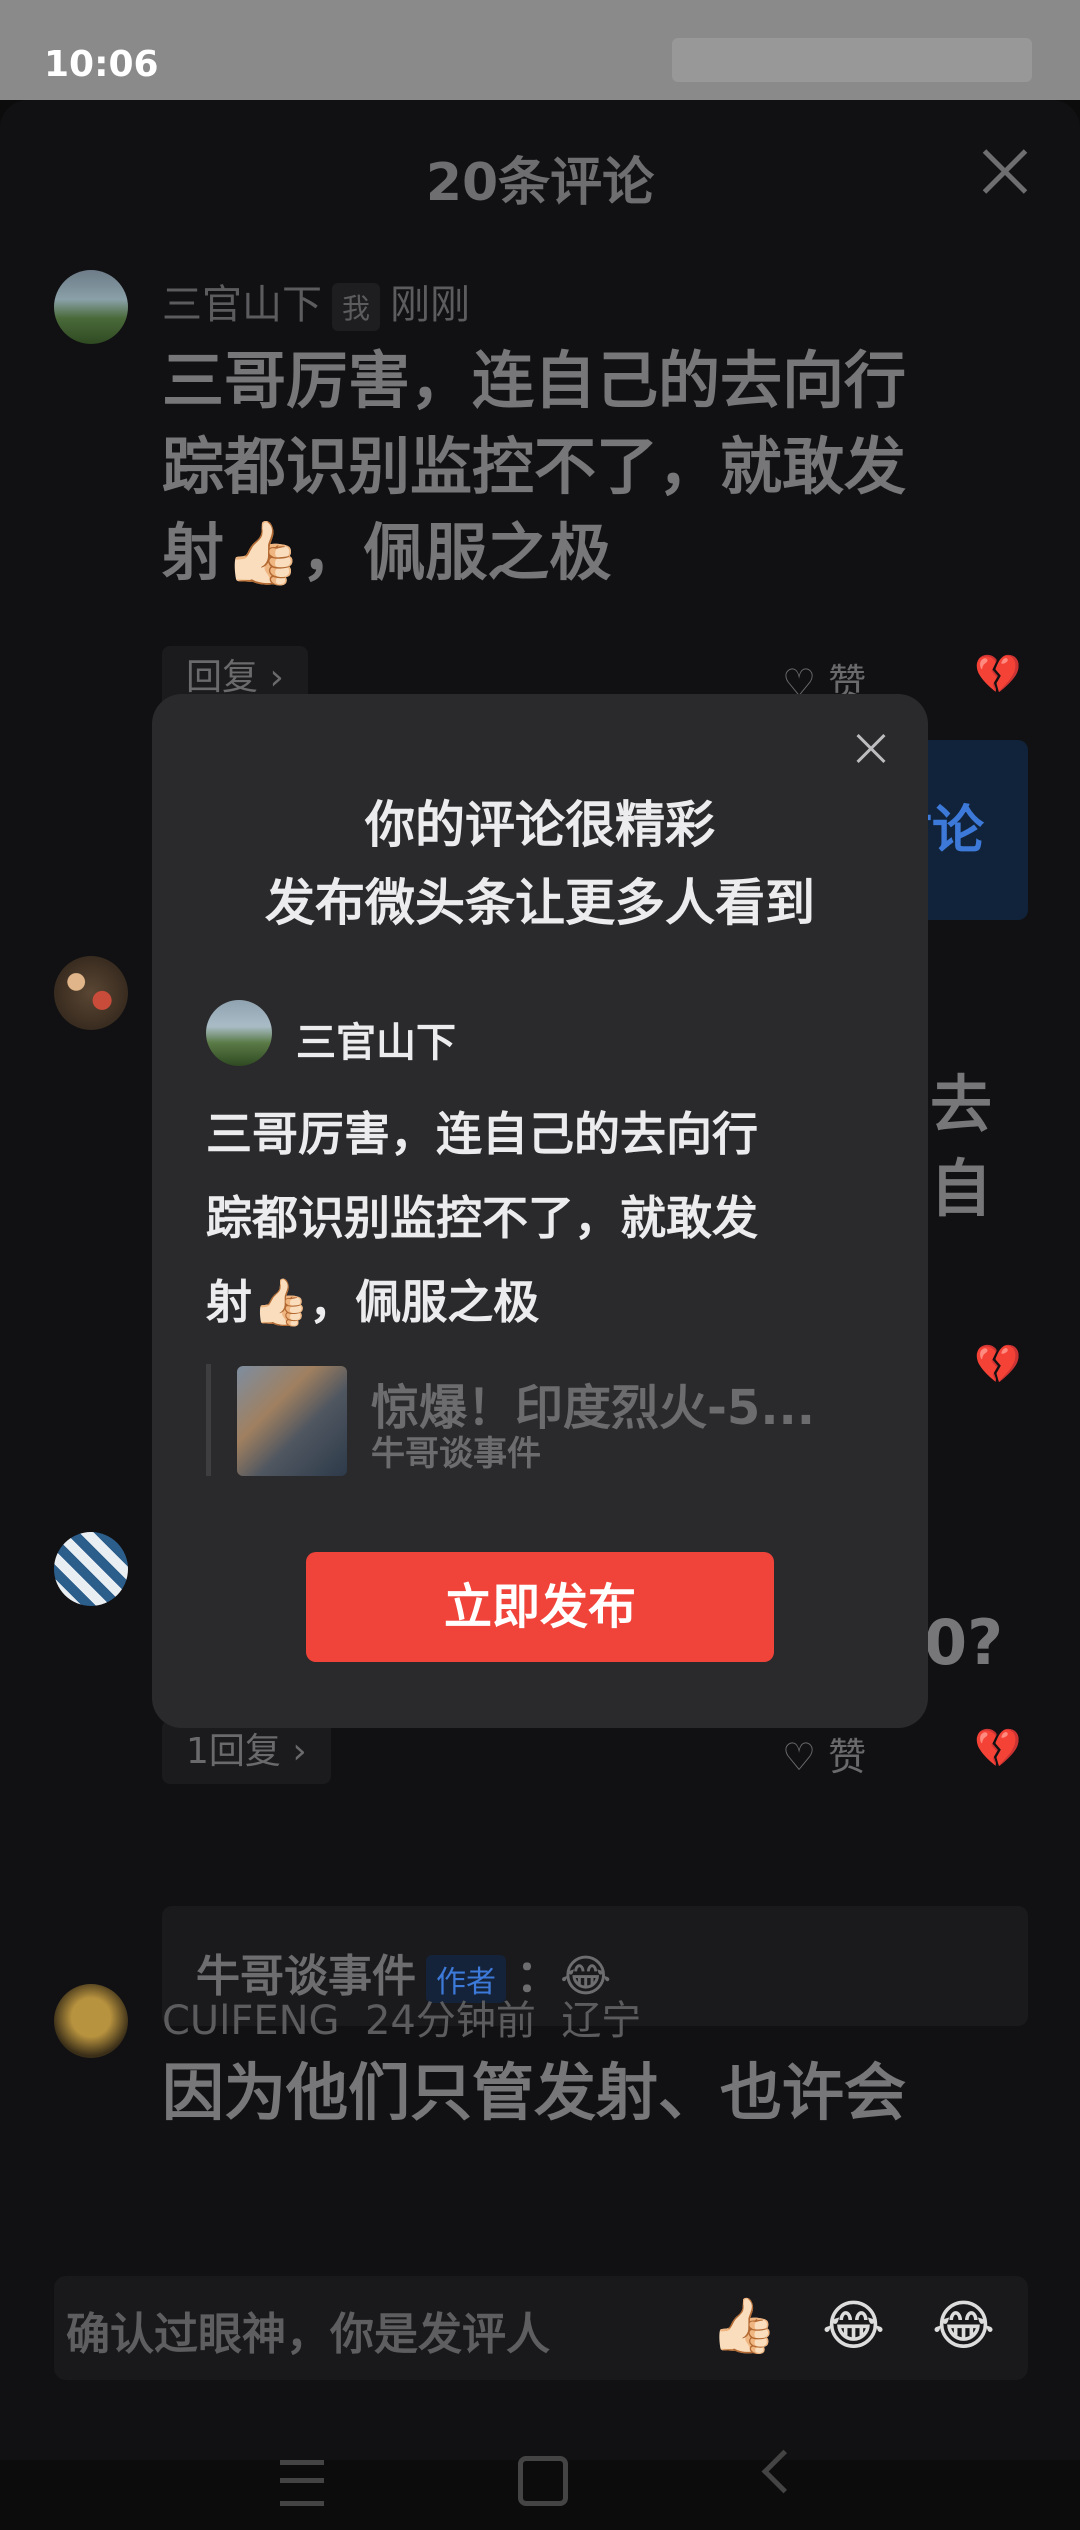  I want to click on comment-line: 射👍🏻，佩服之极, so click(387, 552).